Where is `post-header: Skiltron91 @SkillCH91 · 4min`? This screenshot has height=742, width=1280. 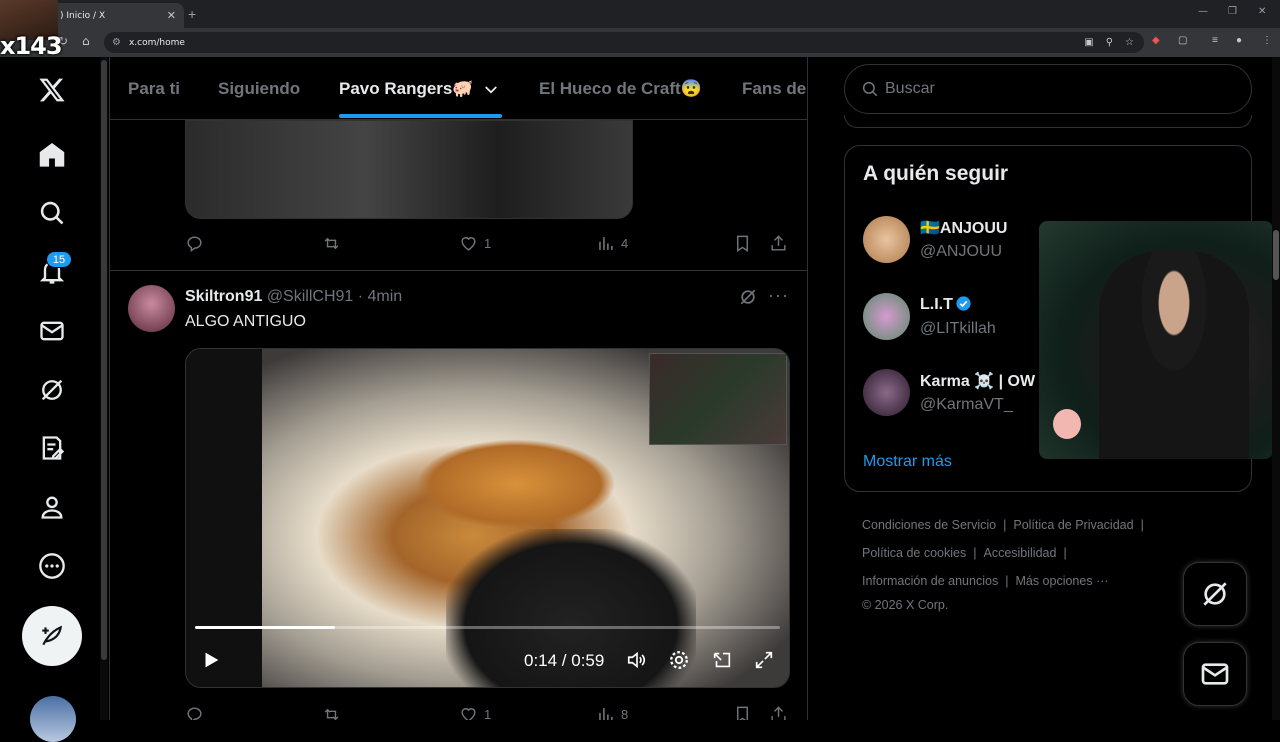
post-header: Skiltron91 @SkillCH91 · 4min is located at coordinates (293, 297).